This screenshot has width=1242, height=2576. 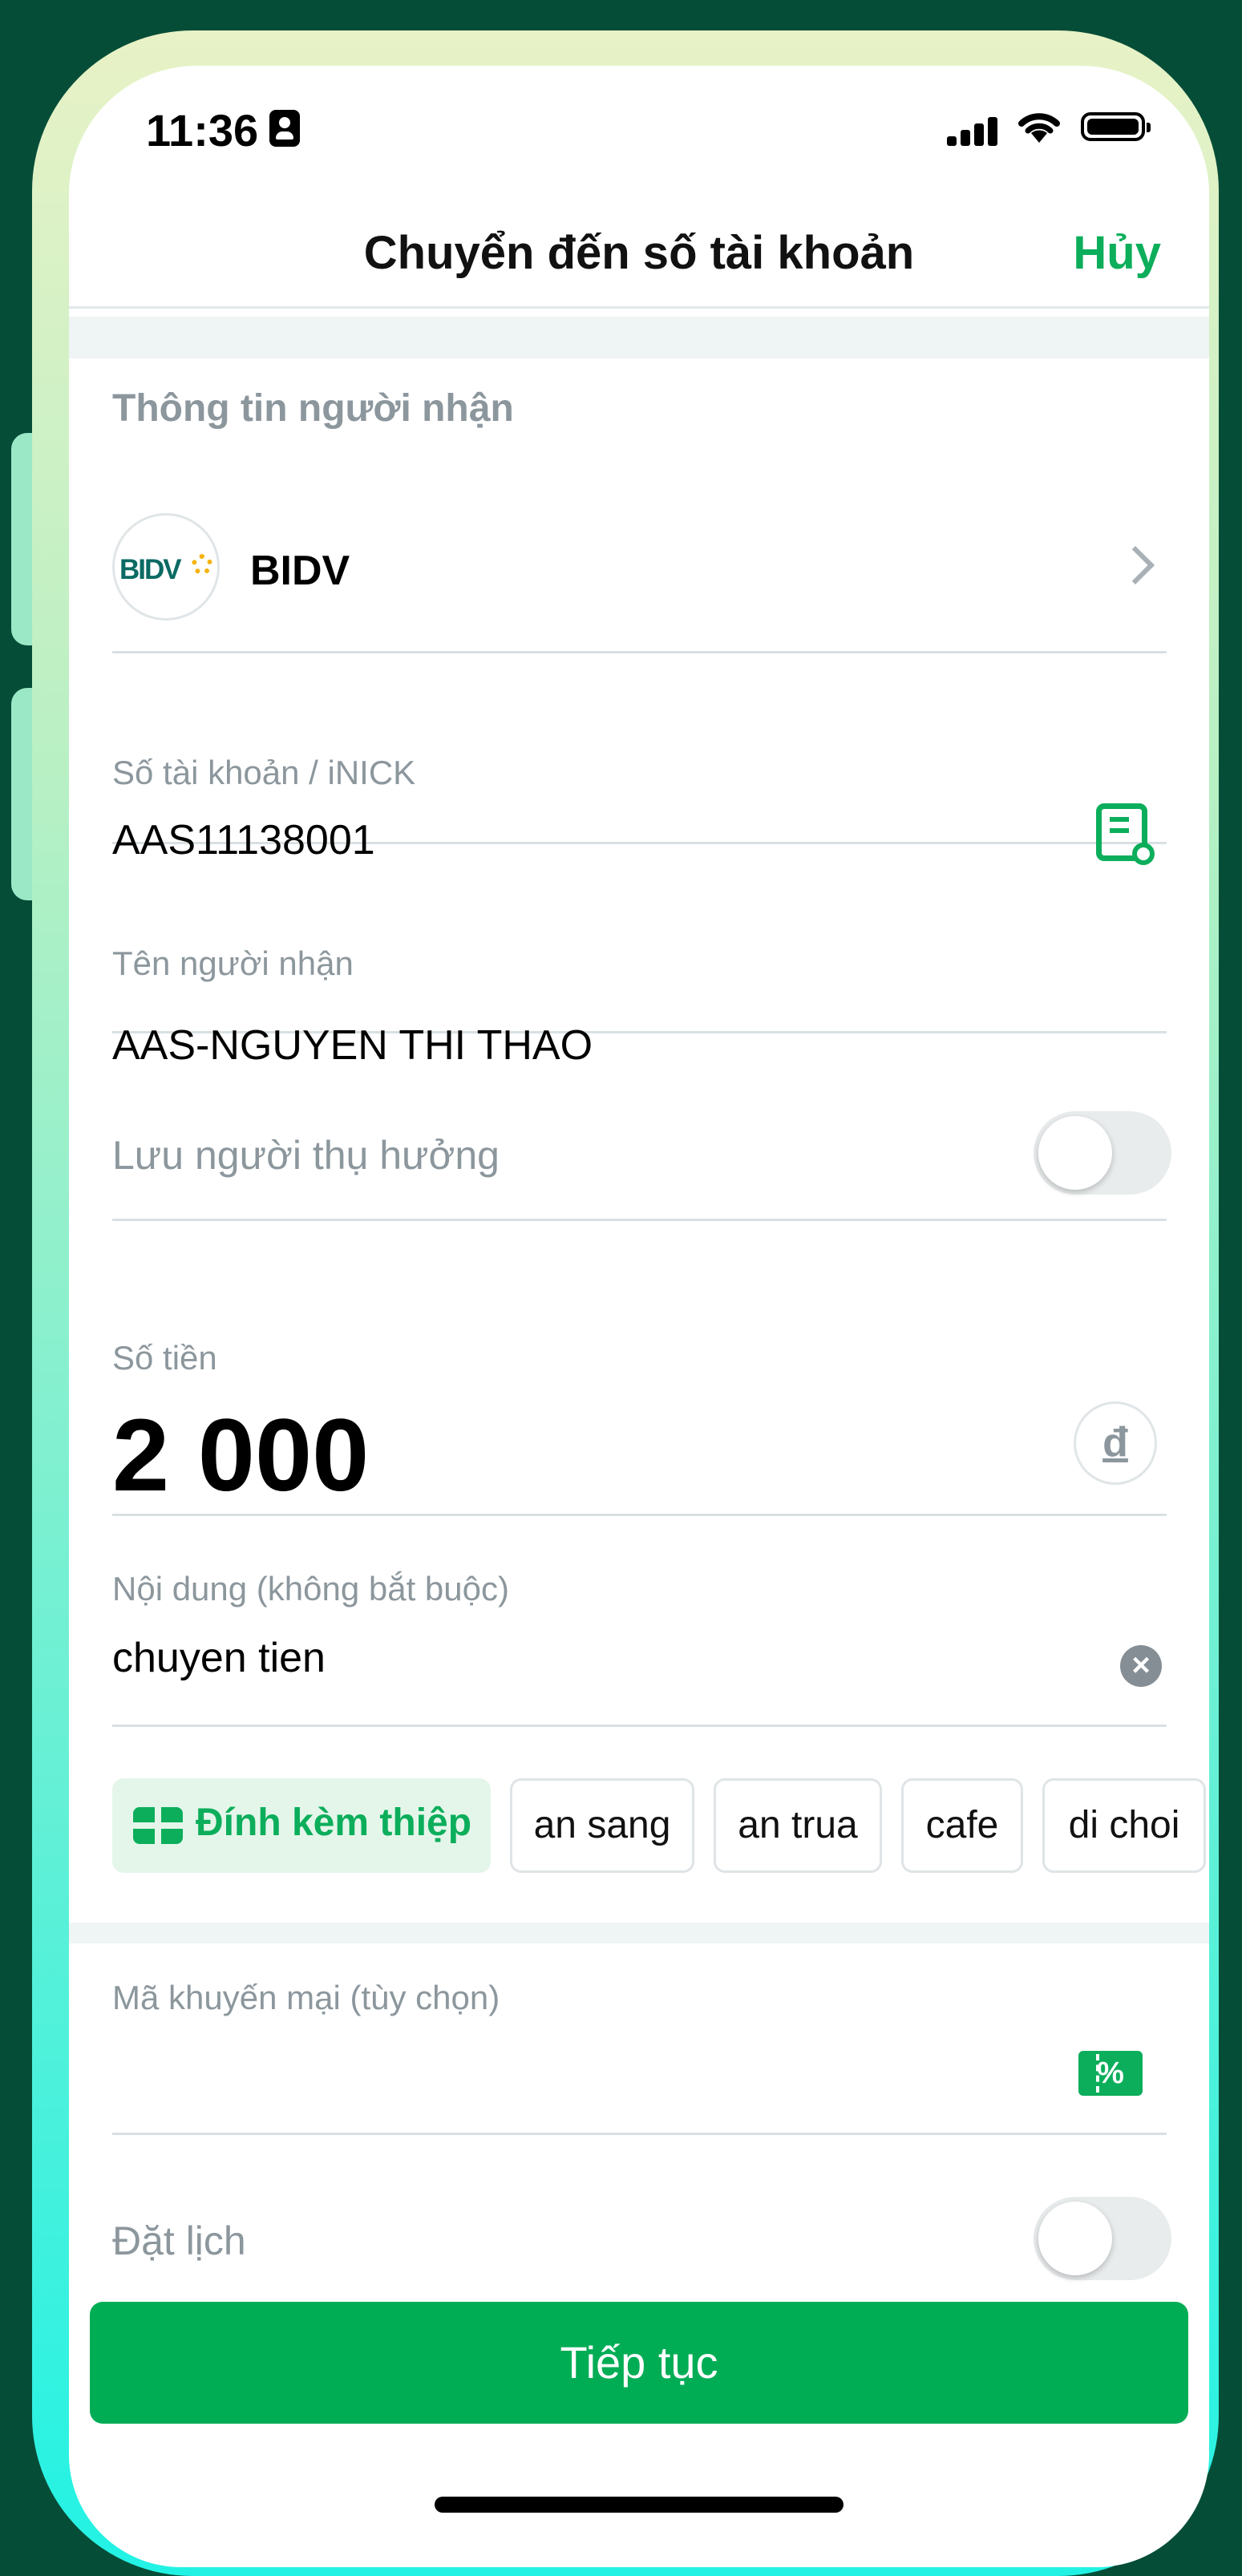 I want to click on amount-label: Số tiền, so click(x=164, y=1358).